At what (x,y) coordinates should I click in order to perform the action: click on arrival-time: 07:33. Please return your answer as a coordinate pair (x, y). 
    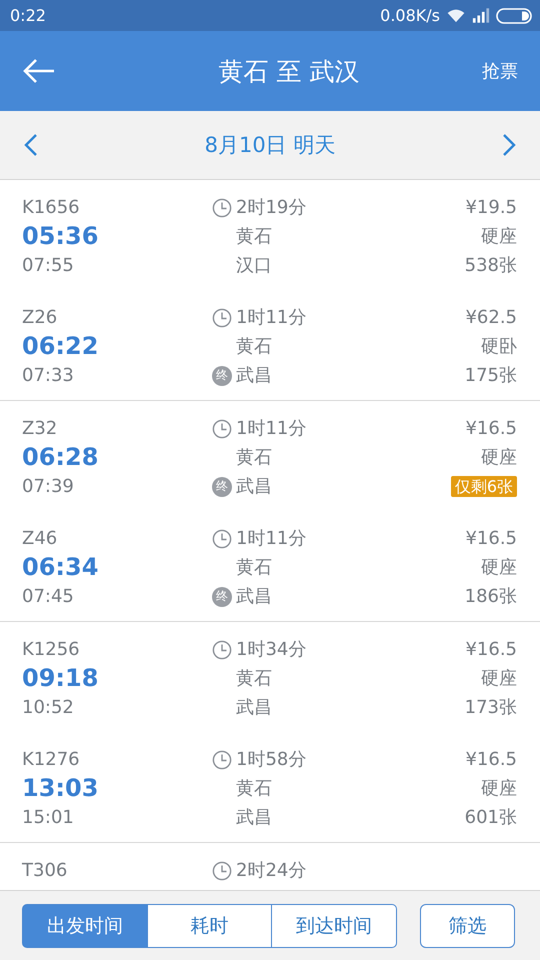
    Looking at the image, I should click on (48, 376).